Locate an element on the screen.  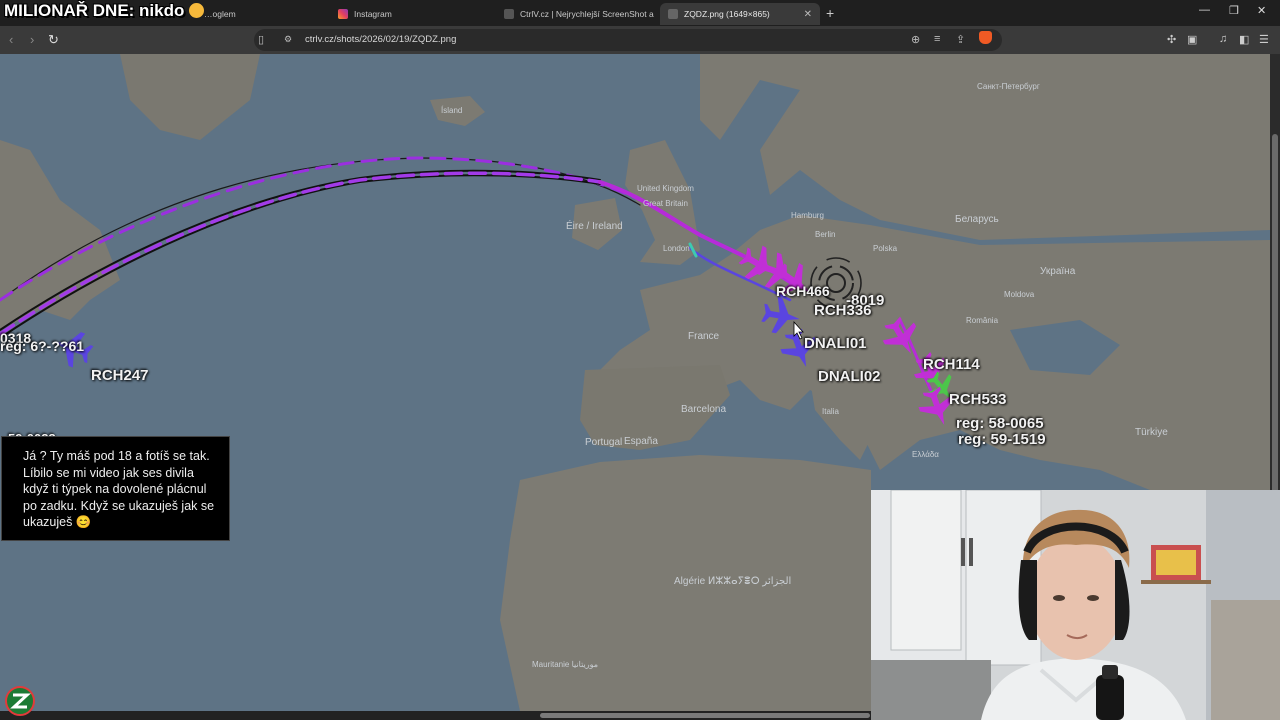
aircraft-label: RCH247 is located at coordinates (120, 375).